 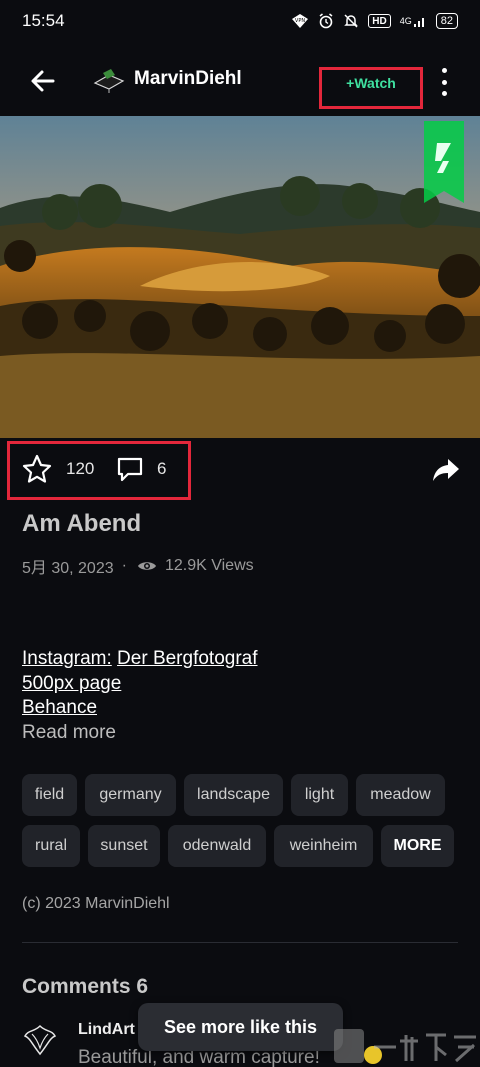 I want to click on battery-icon: 82, so click(x=446, y=21).